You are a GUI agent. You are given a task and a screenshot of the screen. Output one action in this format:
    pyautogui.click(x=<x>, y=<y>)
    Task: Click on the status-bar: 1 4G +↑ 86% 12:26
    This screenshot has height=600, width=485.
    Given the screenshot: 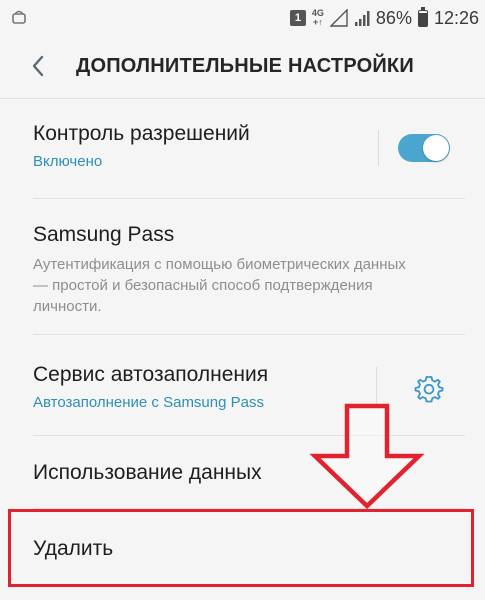 What is the action you would take?
    pyautogui.click(x=242, y=18)
    